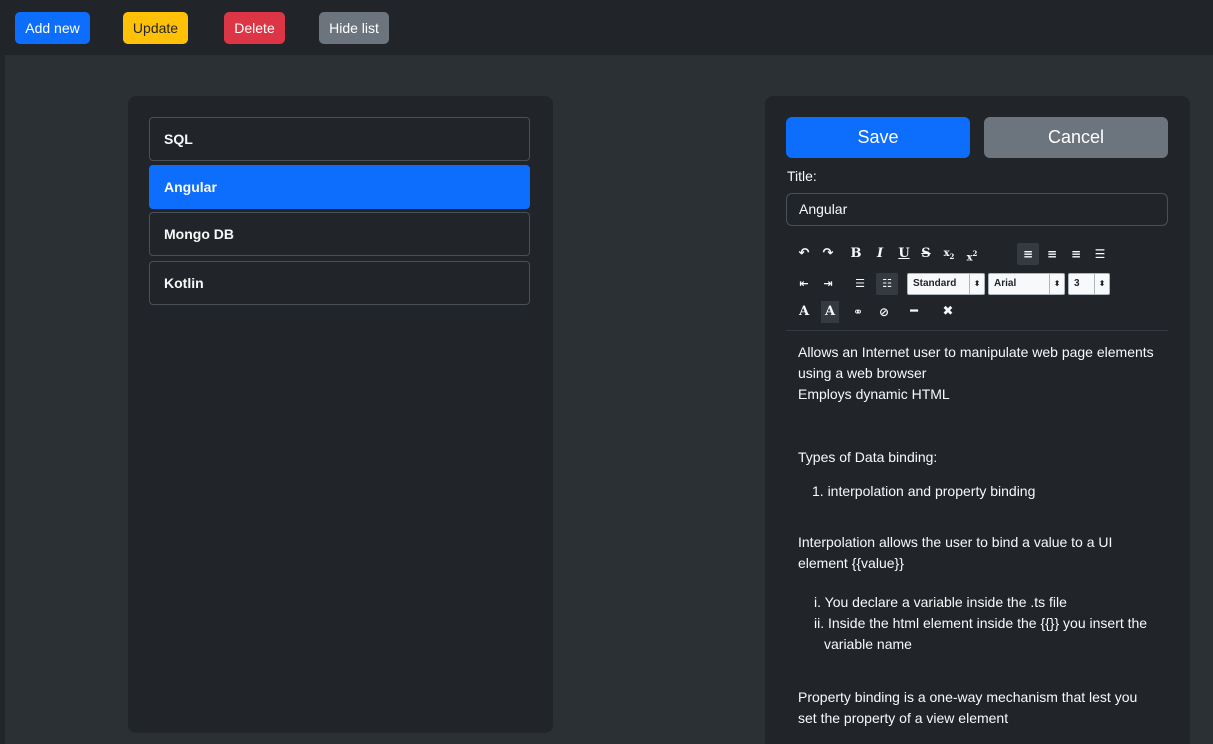 The width and height of the screenshot is (1213, 744). What do you see at coordinates (914, 312) in the screenshot?
I see `horizontal-rule-icon: ━` at bounding box center [914, 312].